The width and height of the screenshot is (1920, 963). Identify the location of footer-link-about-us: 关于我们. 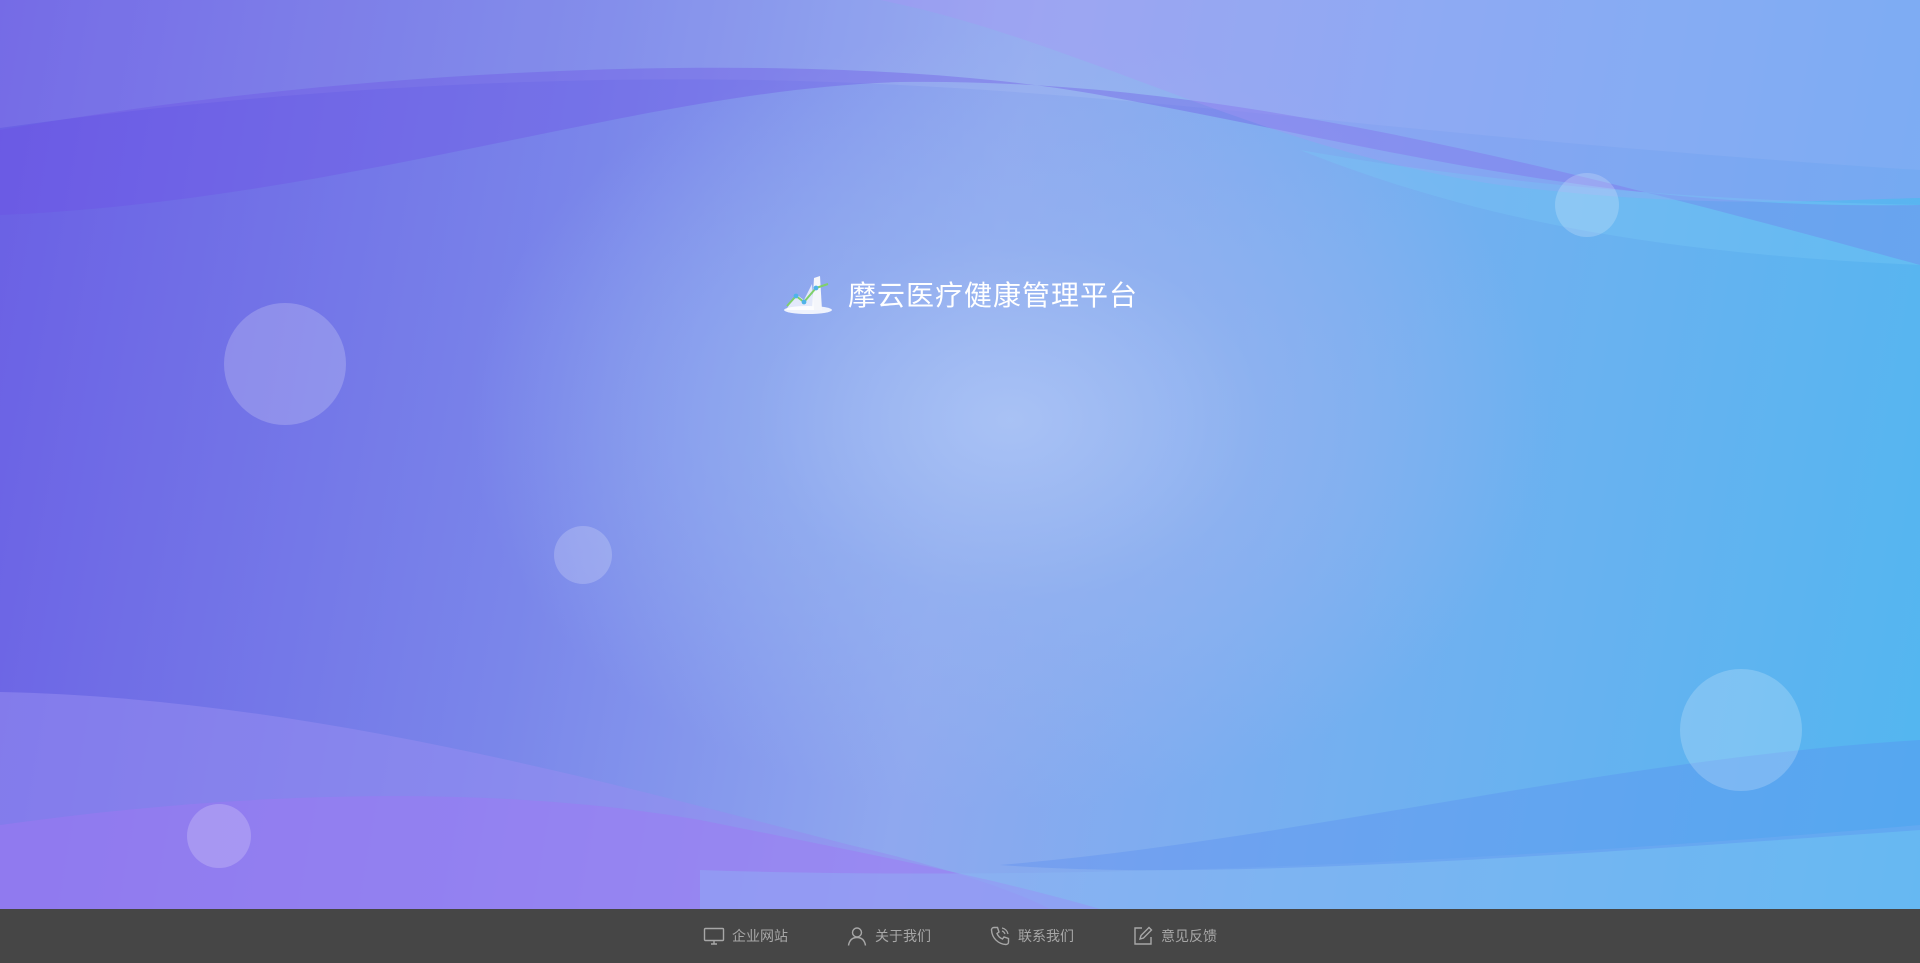
(888, 936).